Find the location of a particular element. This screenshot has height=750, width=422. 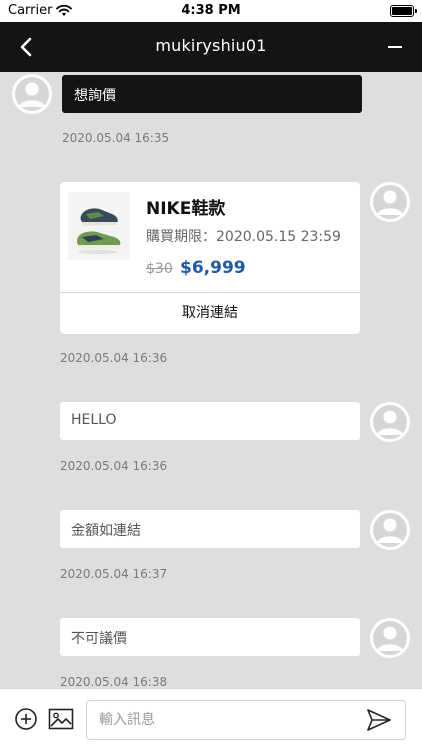

sneaker-image is located at coordinates (99, 226).